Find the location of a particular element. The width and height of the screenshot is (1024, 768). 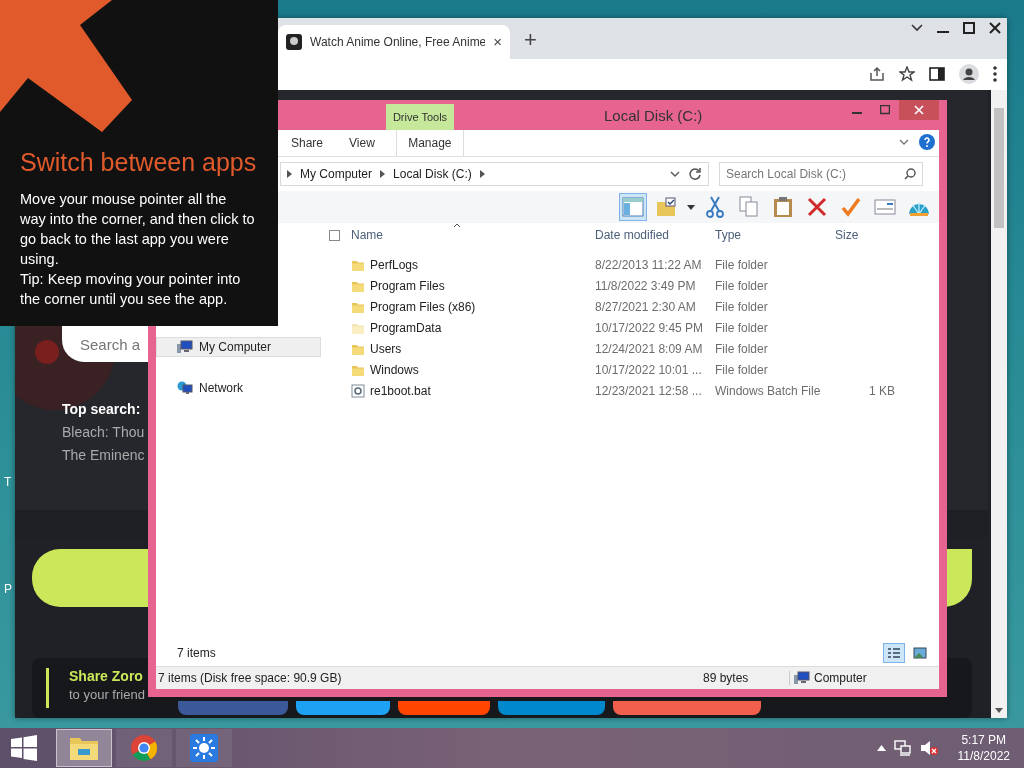

item-count: 7 items is located at coordinates (196, 653).